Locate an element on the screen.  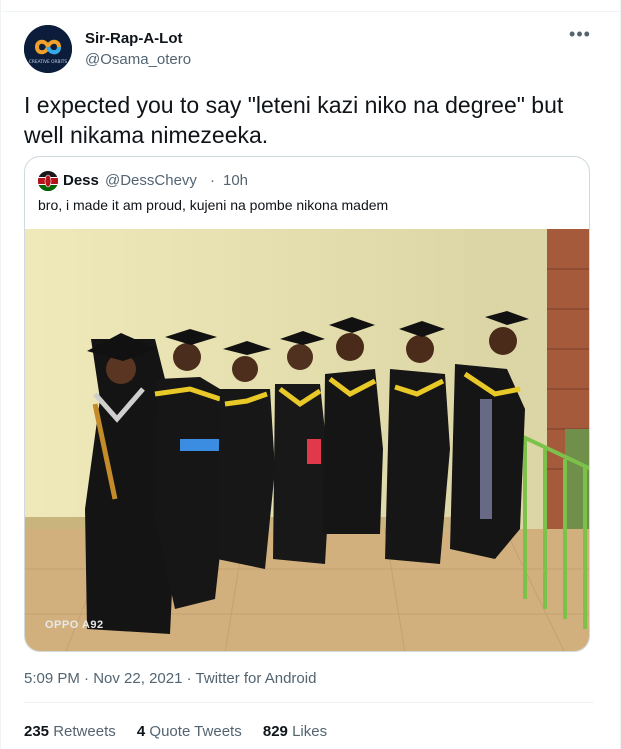
tweet-date: Nov 22, 2021 is located at coordinates (137, 678).